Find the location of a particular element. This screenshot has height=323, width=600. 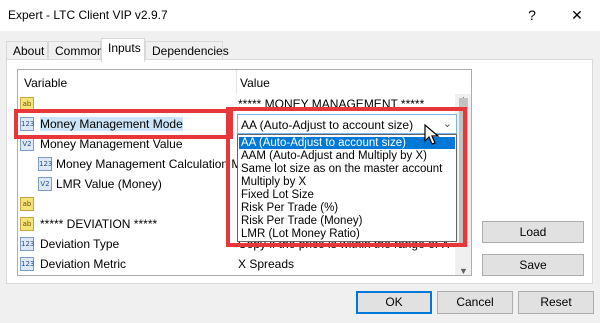

grid-header: Variable Value is located at coordinates (236, 82).